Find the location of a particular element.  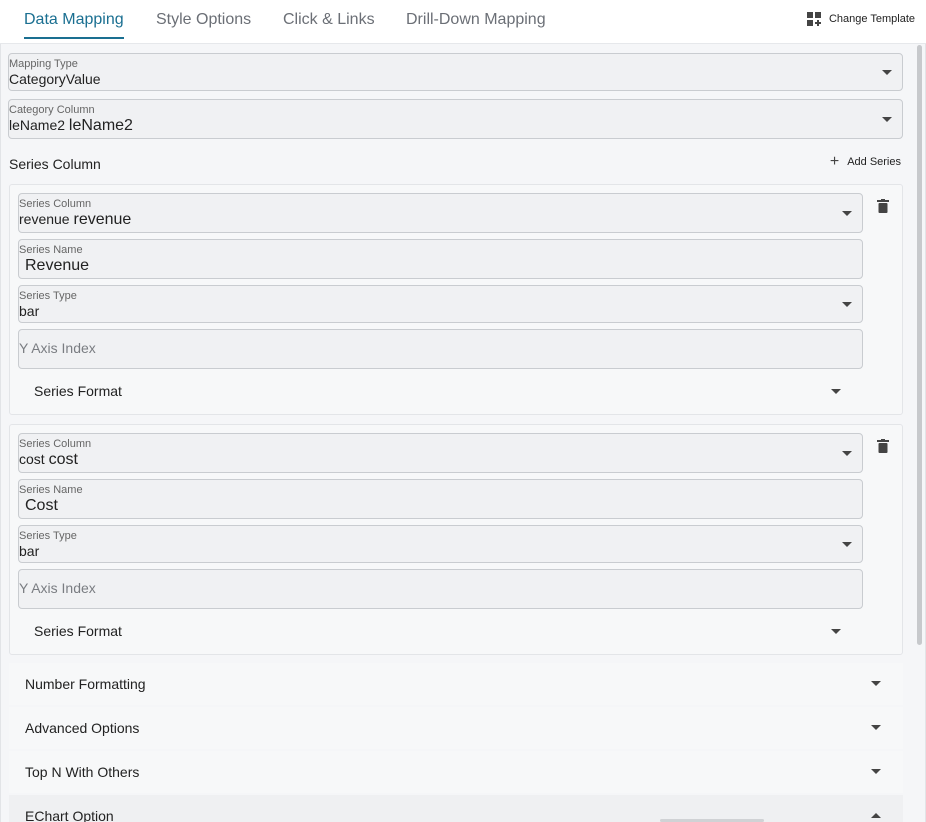

series-1-format-label: Series Format is located at coordinates (78, 391).